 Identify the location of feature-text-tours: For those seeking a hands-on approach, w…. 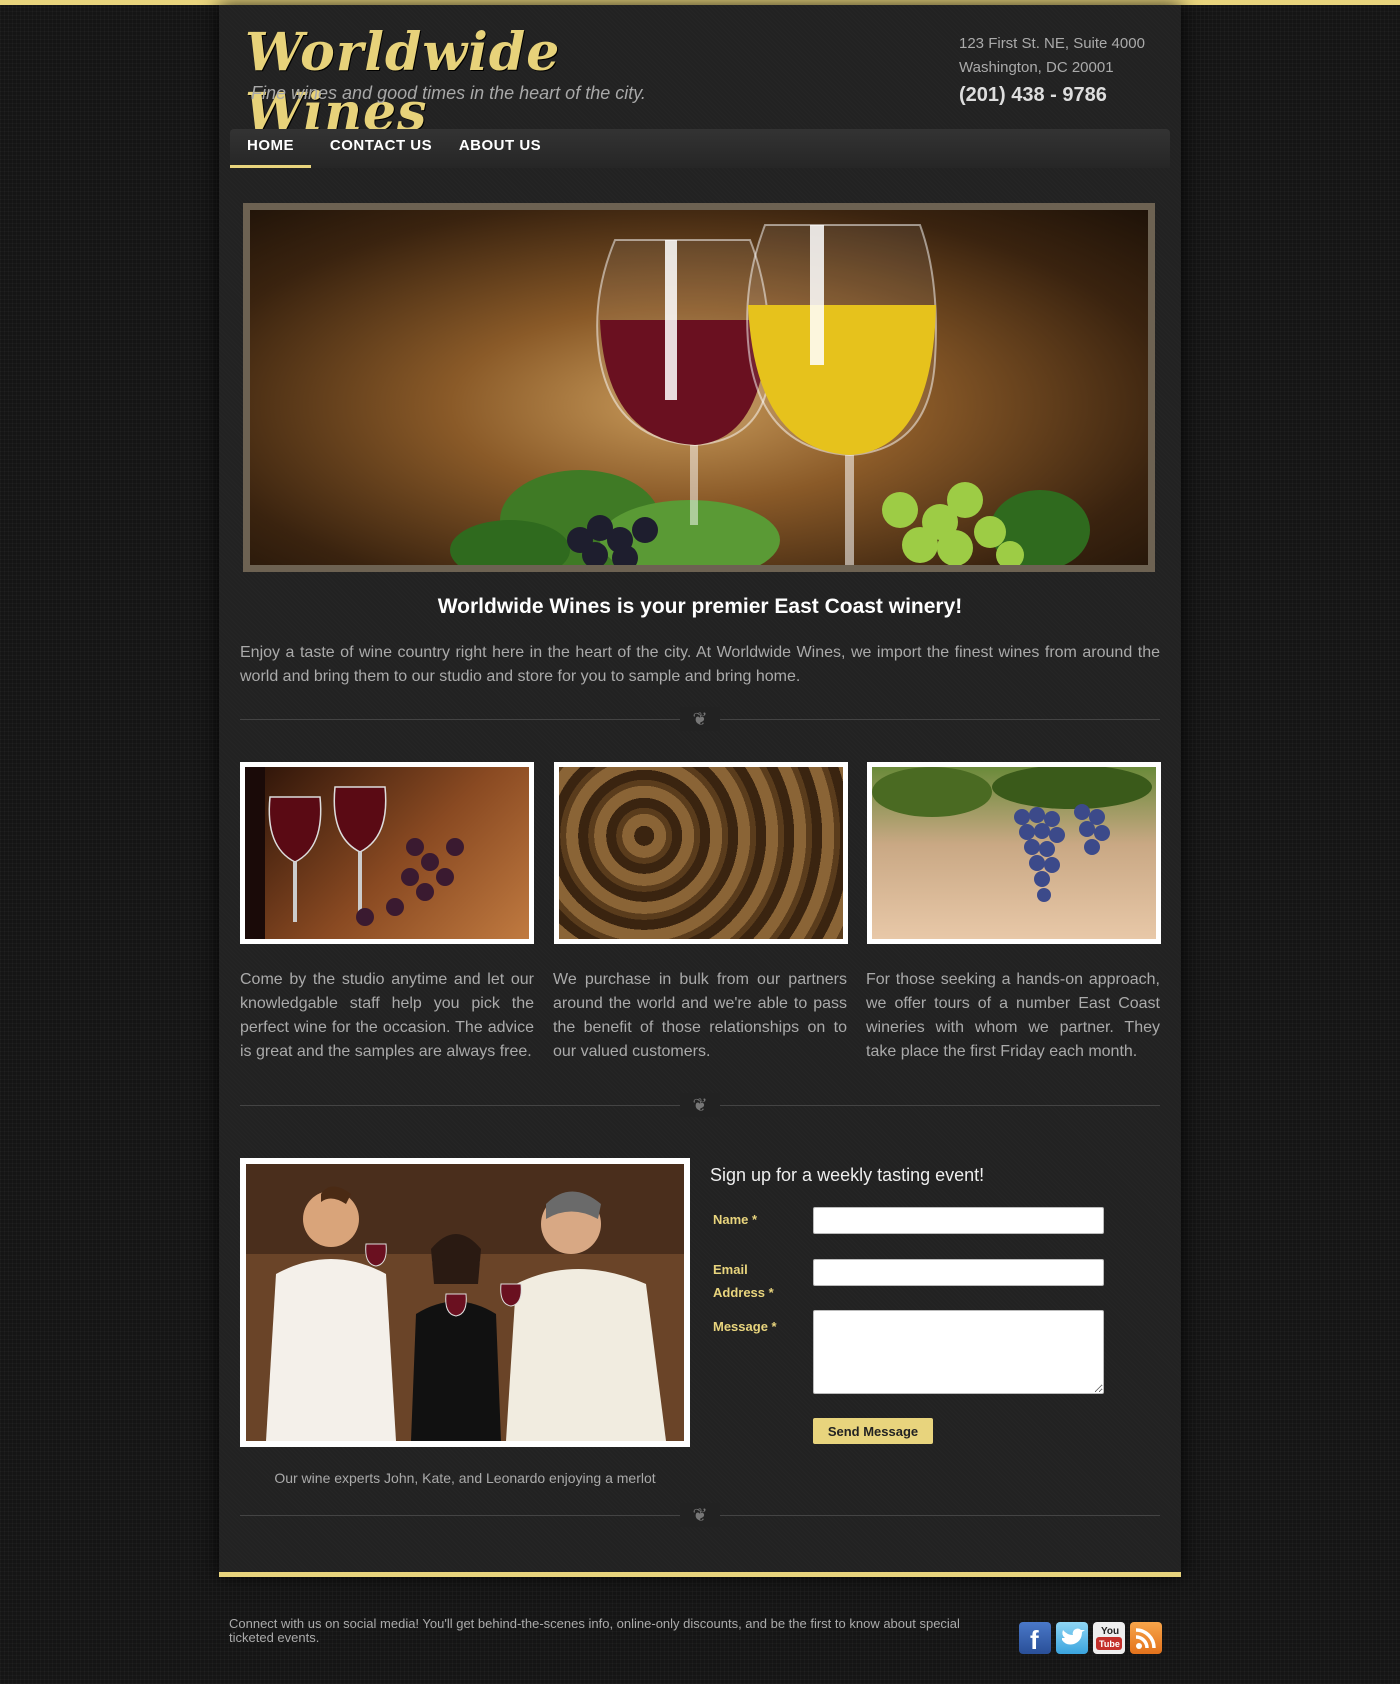
(1013, 1015).